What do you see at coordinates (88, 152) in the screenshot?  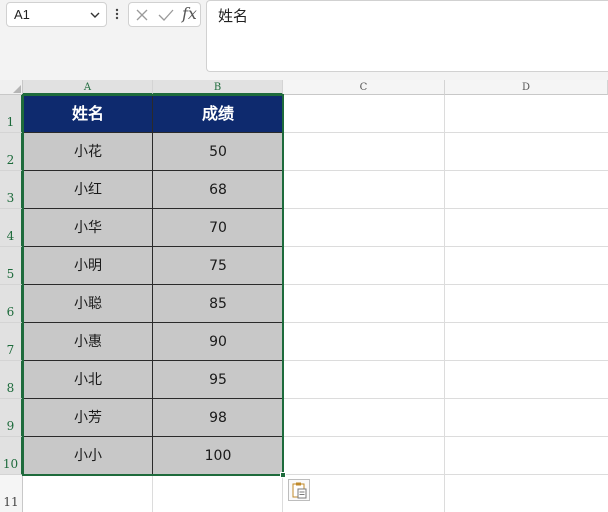 I see `name-cell: 小花` at bounding box center [88, 152].